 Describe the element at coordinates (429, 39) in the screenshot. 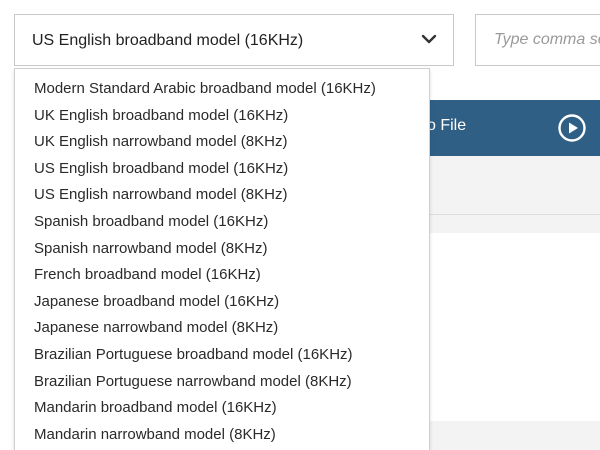

I see `chevron-down-icon` at that location.